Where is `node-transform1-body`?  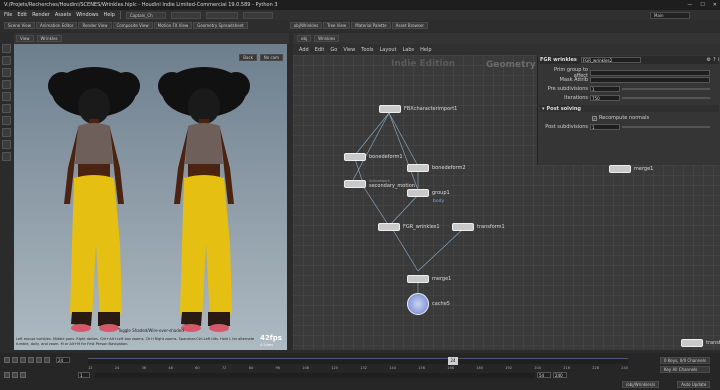
node-transform1-body is located at coordinates (463, 227).